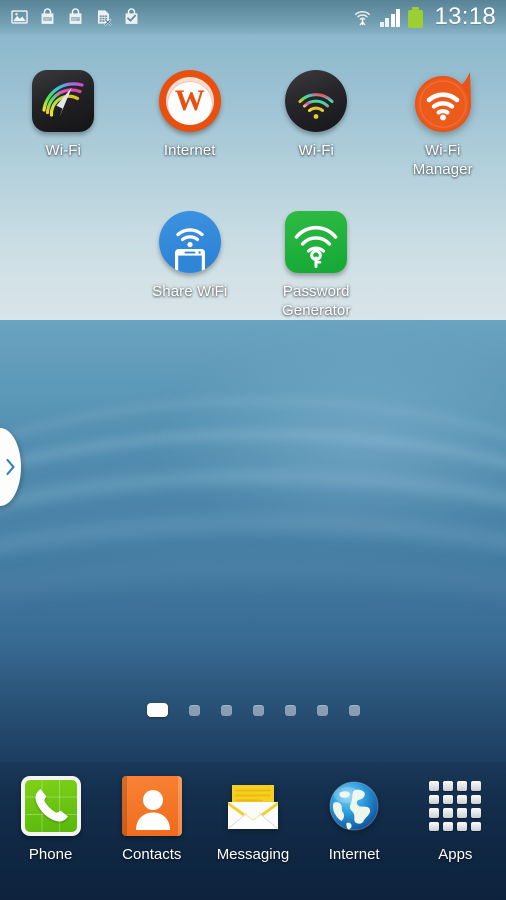 The height and width of the screenshot is (900, 506). What do you see at coordinates (455, 854) in the screenshot?
I see `dock-label: Apps` at bounding box center [455, 854].